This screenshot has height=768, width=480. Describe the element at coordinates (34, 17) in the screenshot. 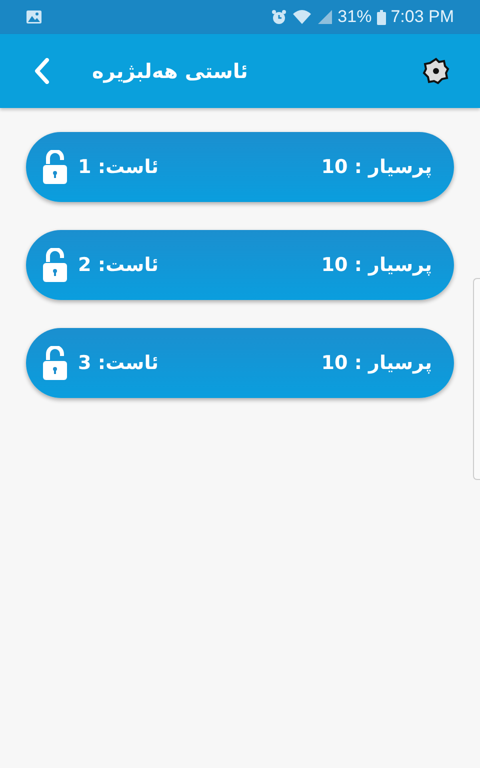

I see `image-icon` at that location.